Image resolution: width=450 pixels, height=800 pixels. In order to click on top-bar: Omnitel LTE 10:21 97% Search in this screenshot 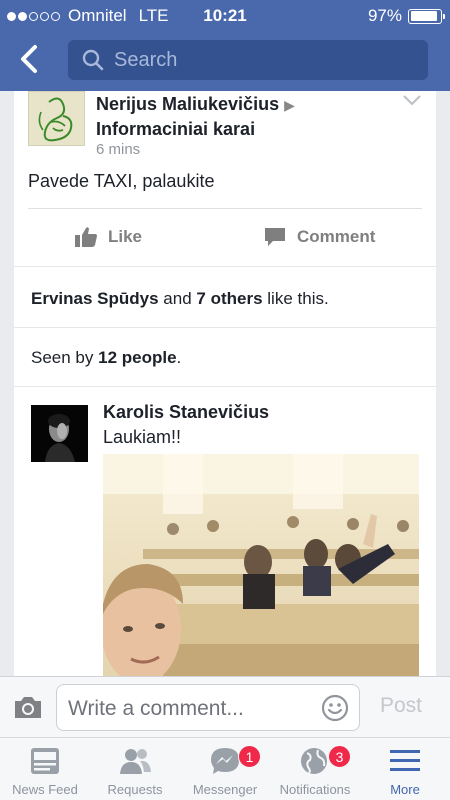, I will do `click(225, 45)`.